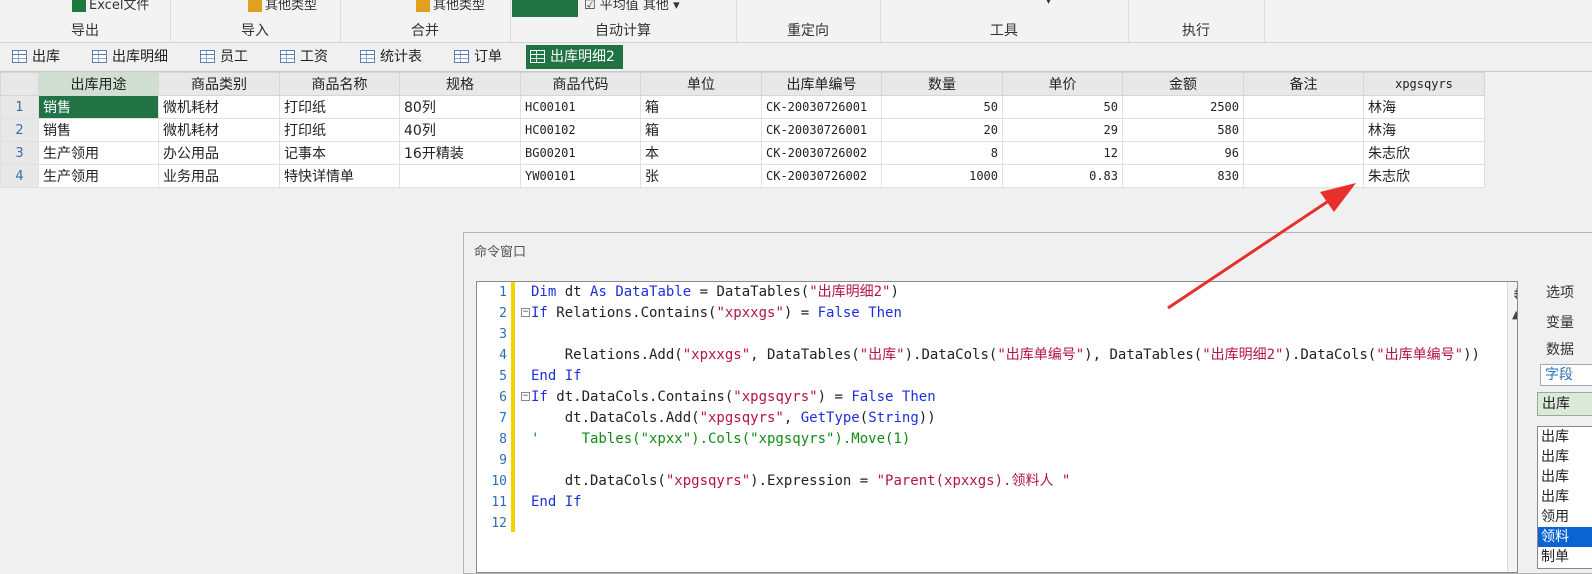 The width and height of the screenshot is (1592, 574). I want to click on col-header: 单价, so click(1062, 84).